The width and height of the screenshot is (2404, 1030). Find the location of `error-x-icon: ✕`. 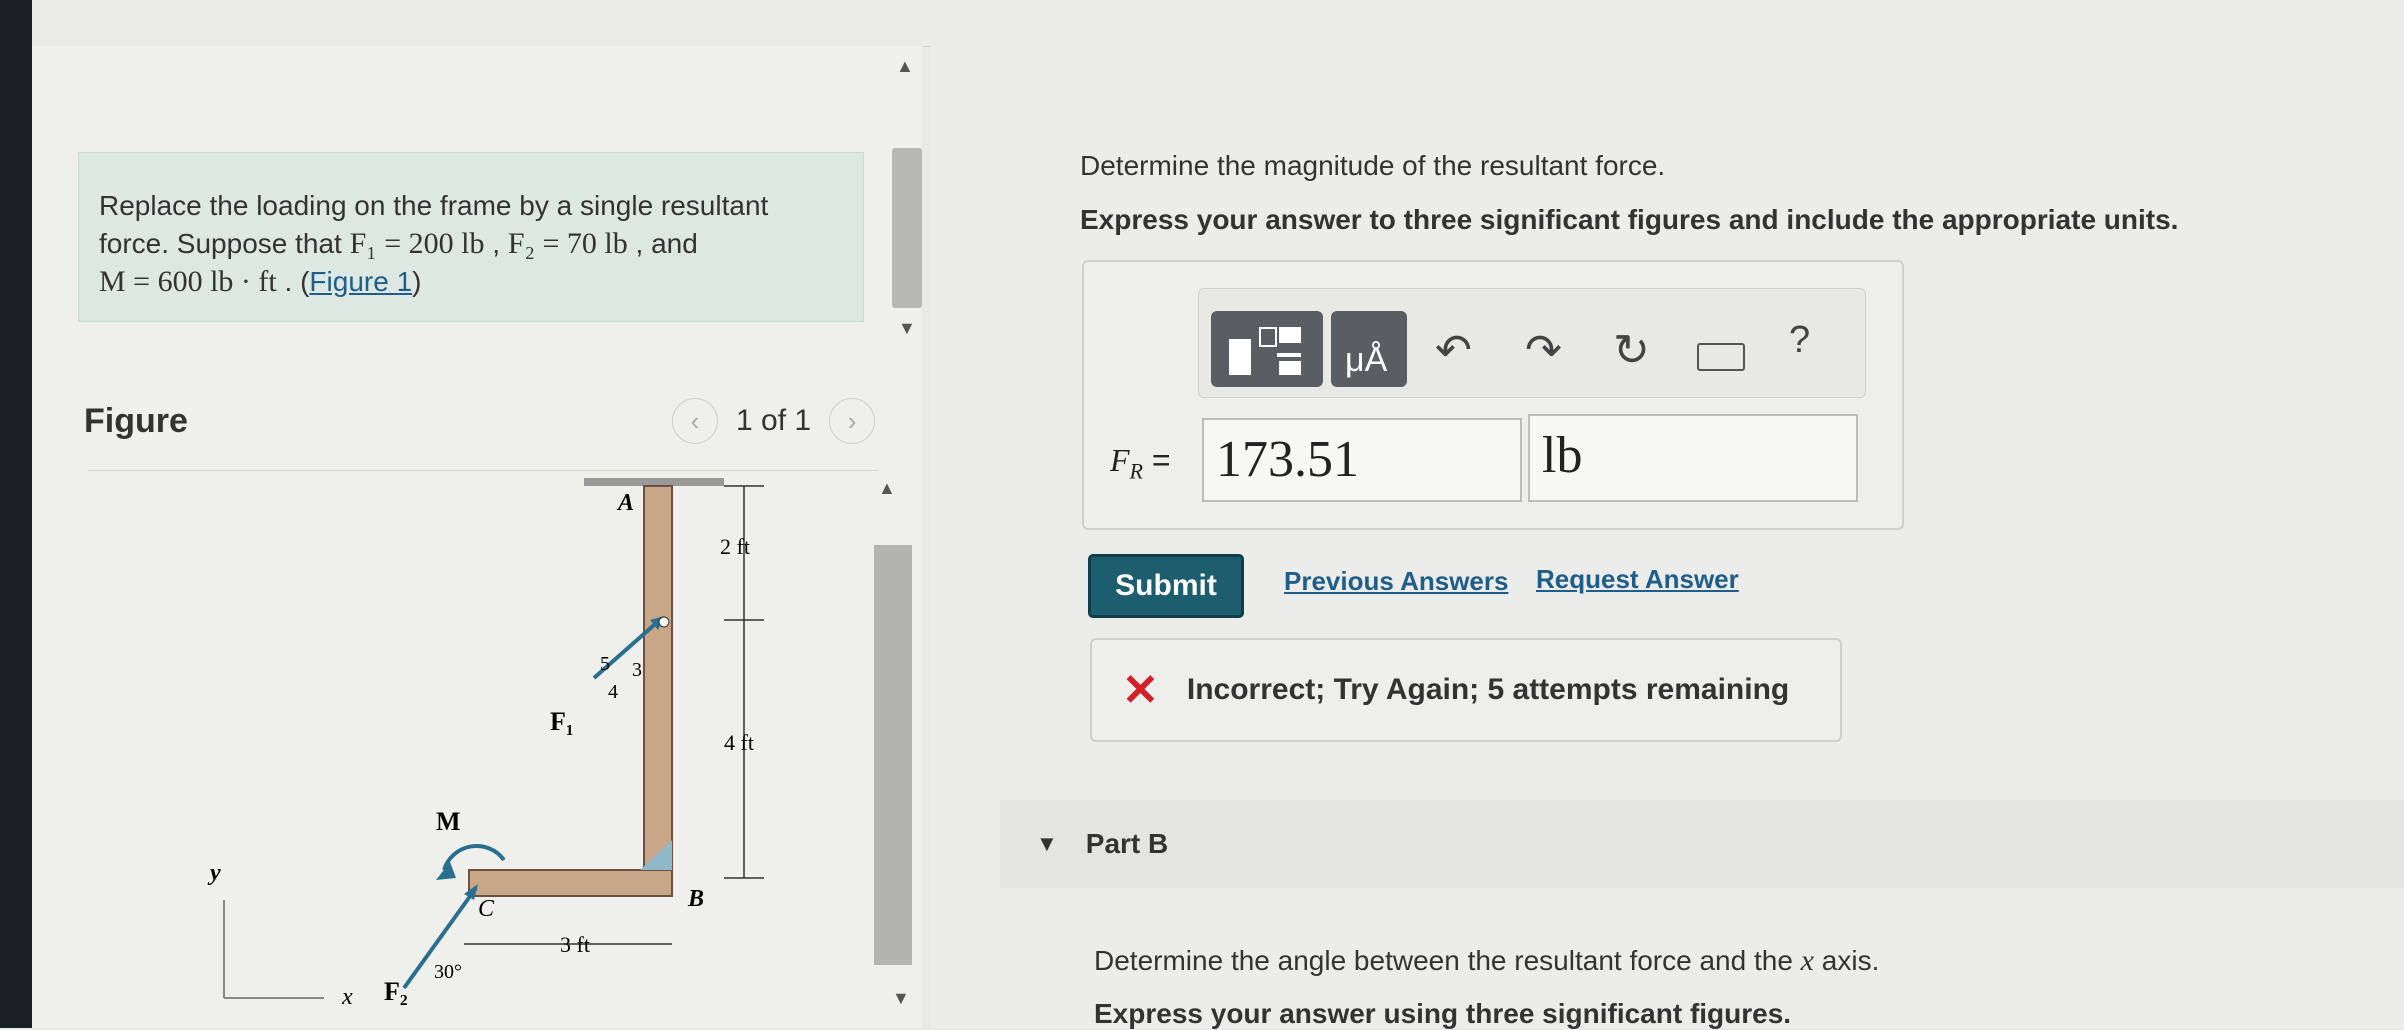

error-x-icon: ✕ is located at coordinates (1140, 690).